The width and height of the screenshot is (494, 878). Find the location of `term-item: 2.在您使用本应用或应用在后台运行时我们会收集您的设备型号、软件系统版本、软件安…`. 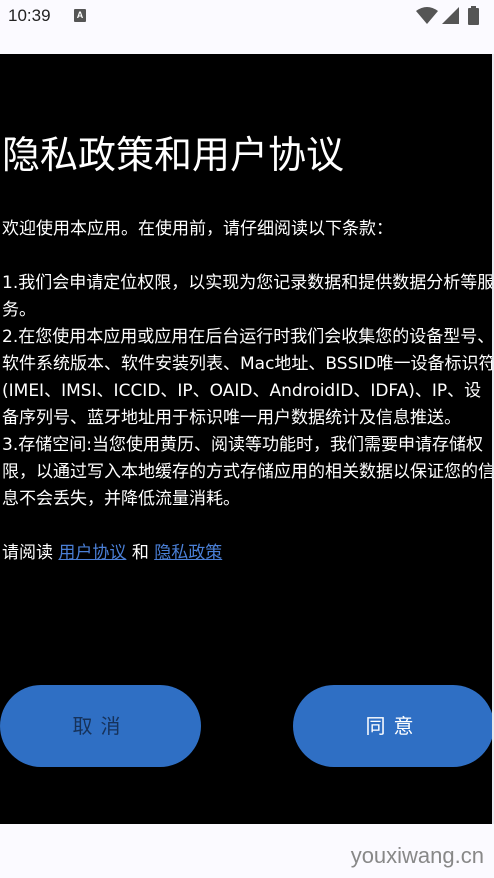

term-item: 2.在您使用本应用或应用在后台运行时我们会收集您的设备型号、软件系统版本、软件安… is located at coordinates (248, 377).